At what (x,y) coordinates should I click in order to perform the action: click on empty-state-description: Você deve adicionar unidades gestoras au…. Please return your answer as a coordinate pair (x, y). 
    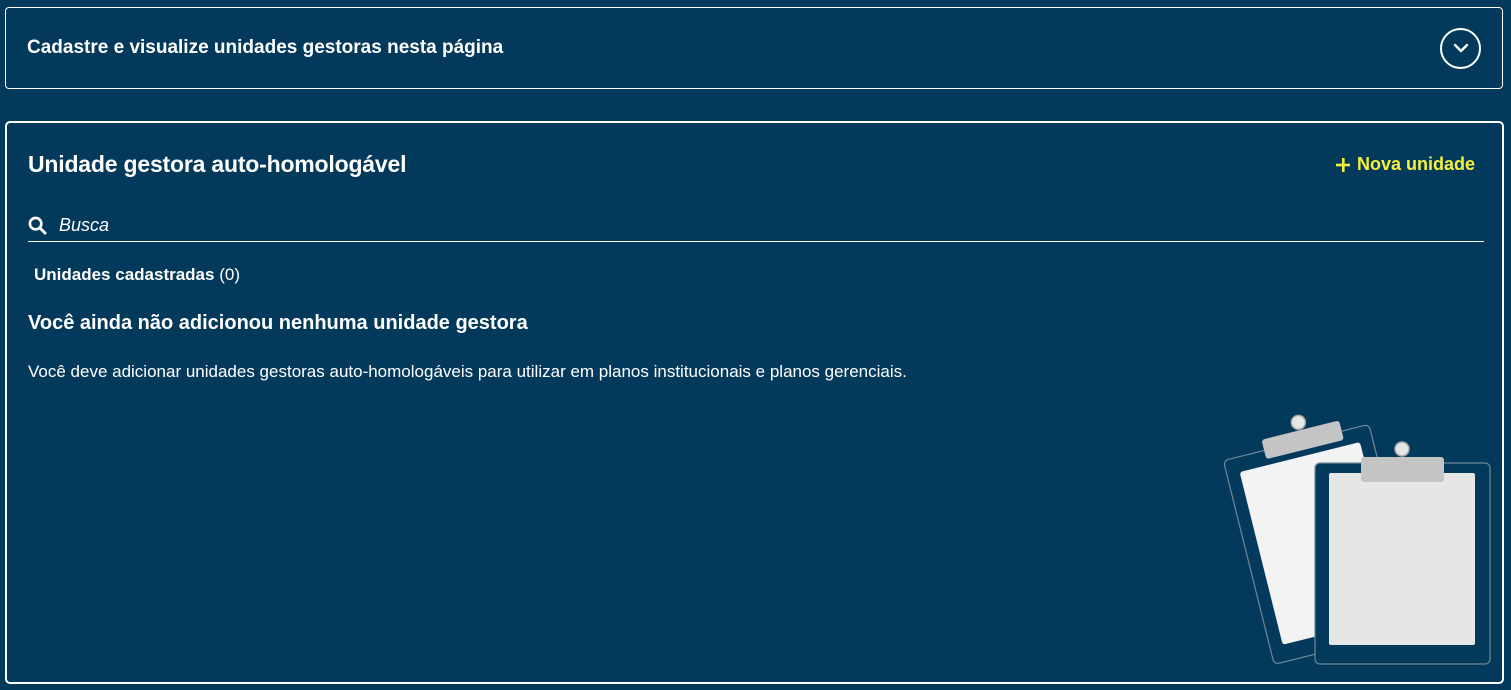
    Looking at the image, I should click on (467, 371).